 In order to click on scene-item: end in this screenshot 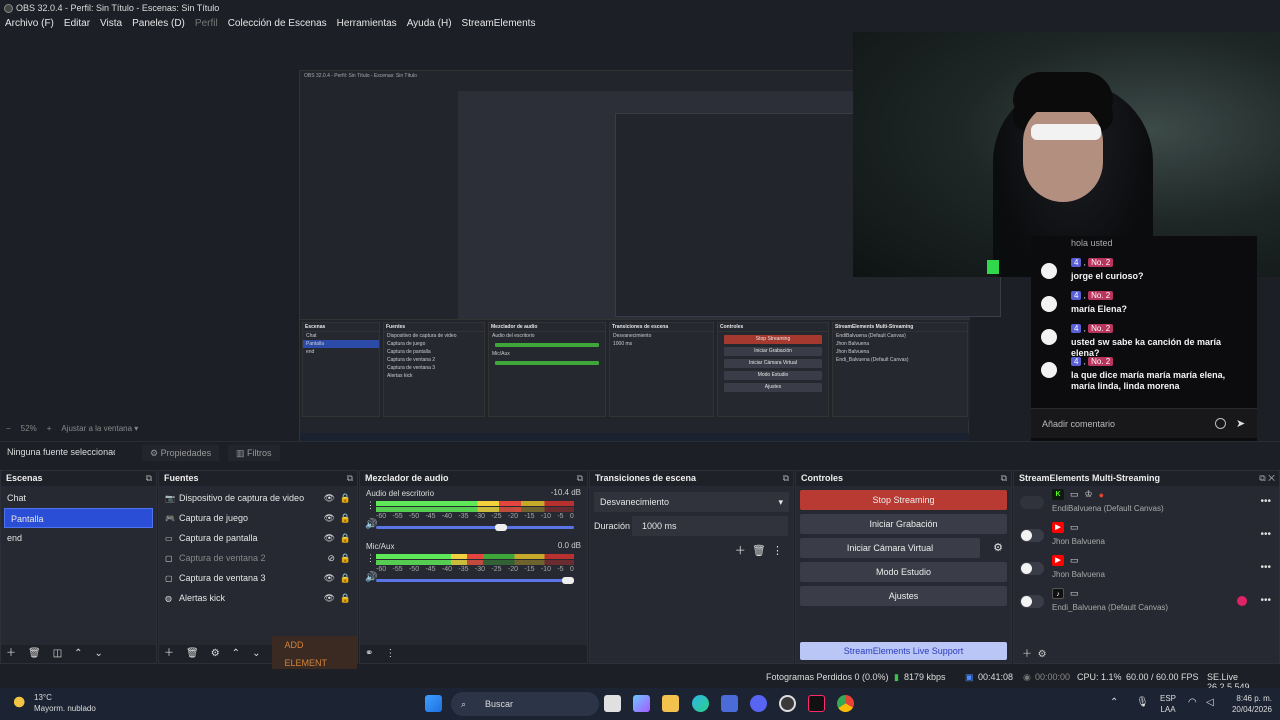, I will do `click(78, 538)`.